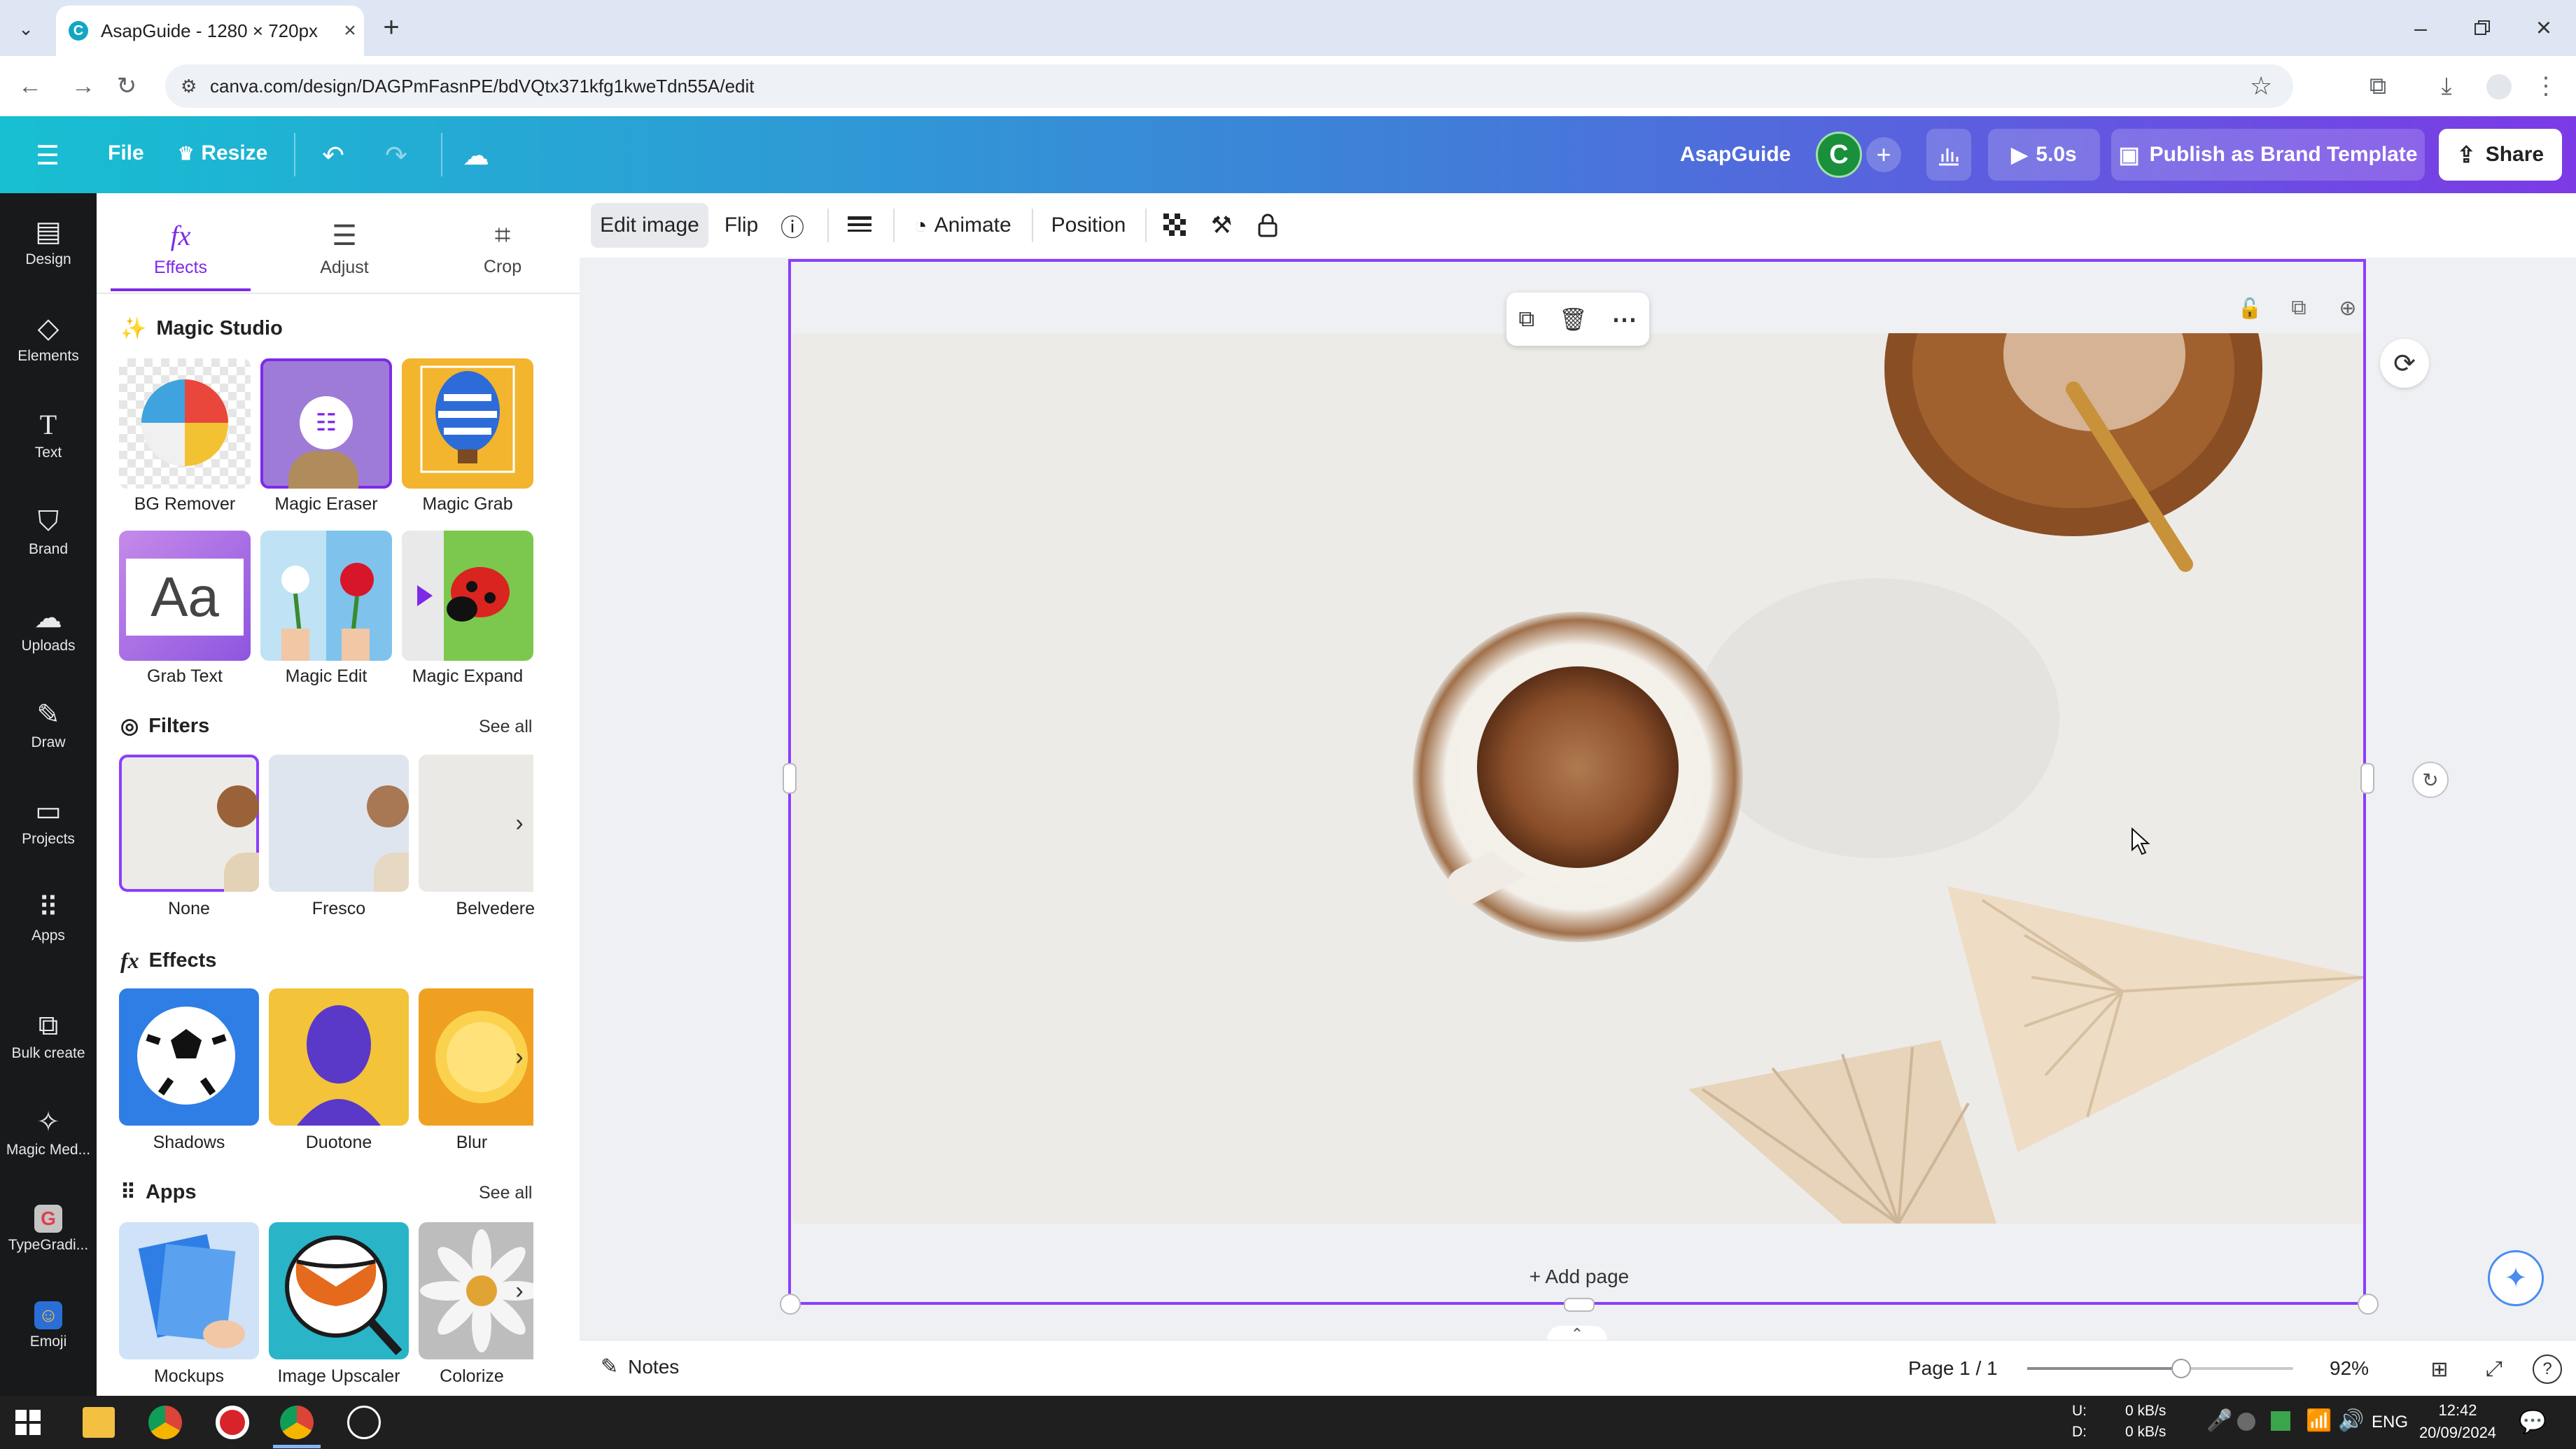 The height and width of the screenshot is (1449, 2576). I want to click on magic-grab-tile, so click(467, 423).